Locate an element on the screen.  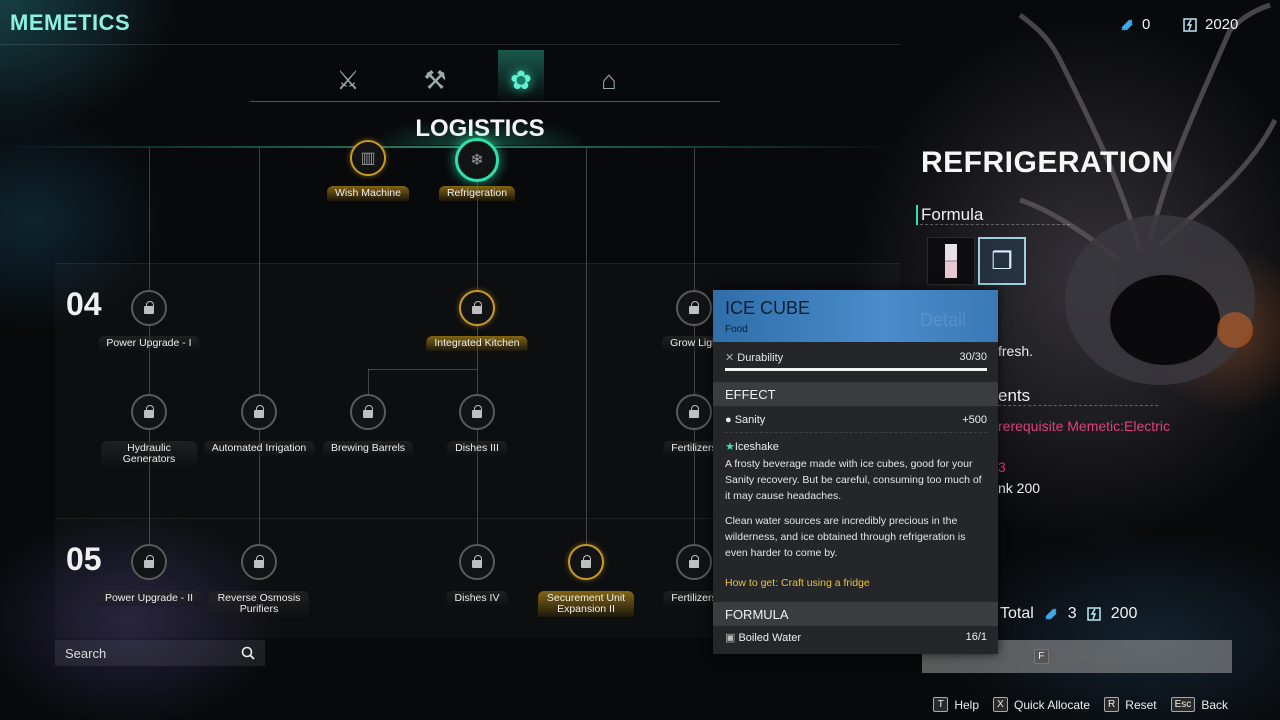
node-label: Refrigeration is located at coordinates (477, 193).